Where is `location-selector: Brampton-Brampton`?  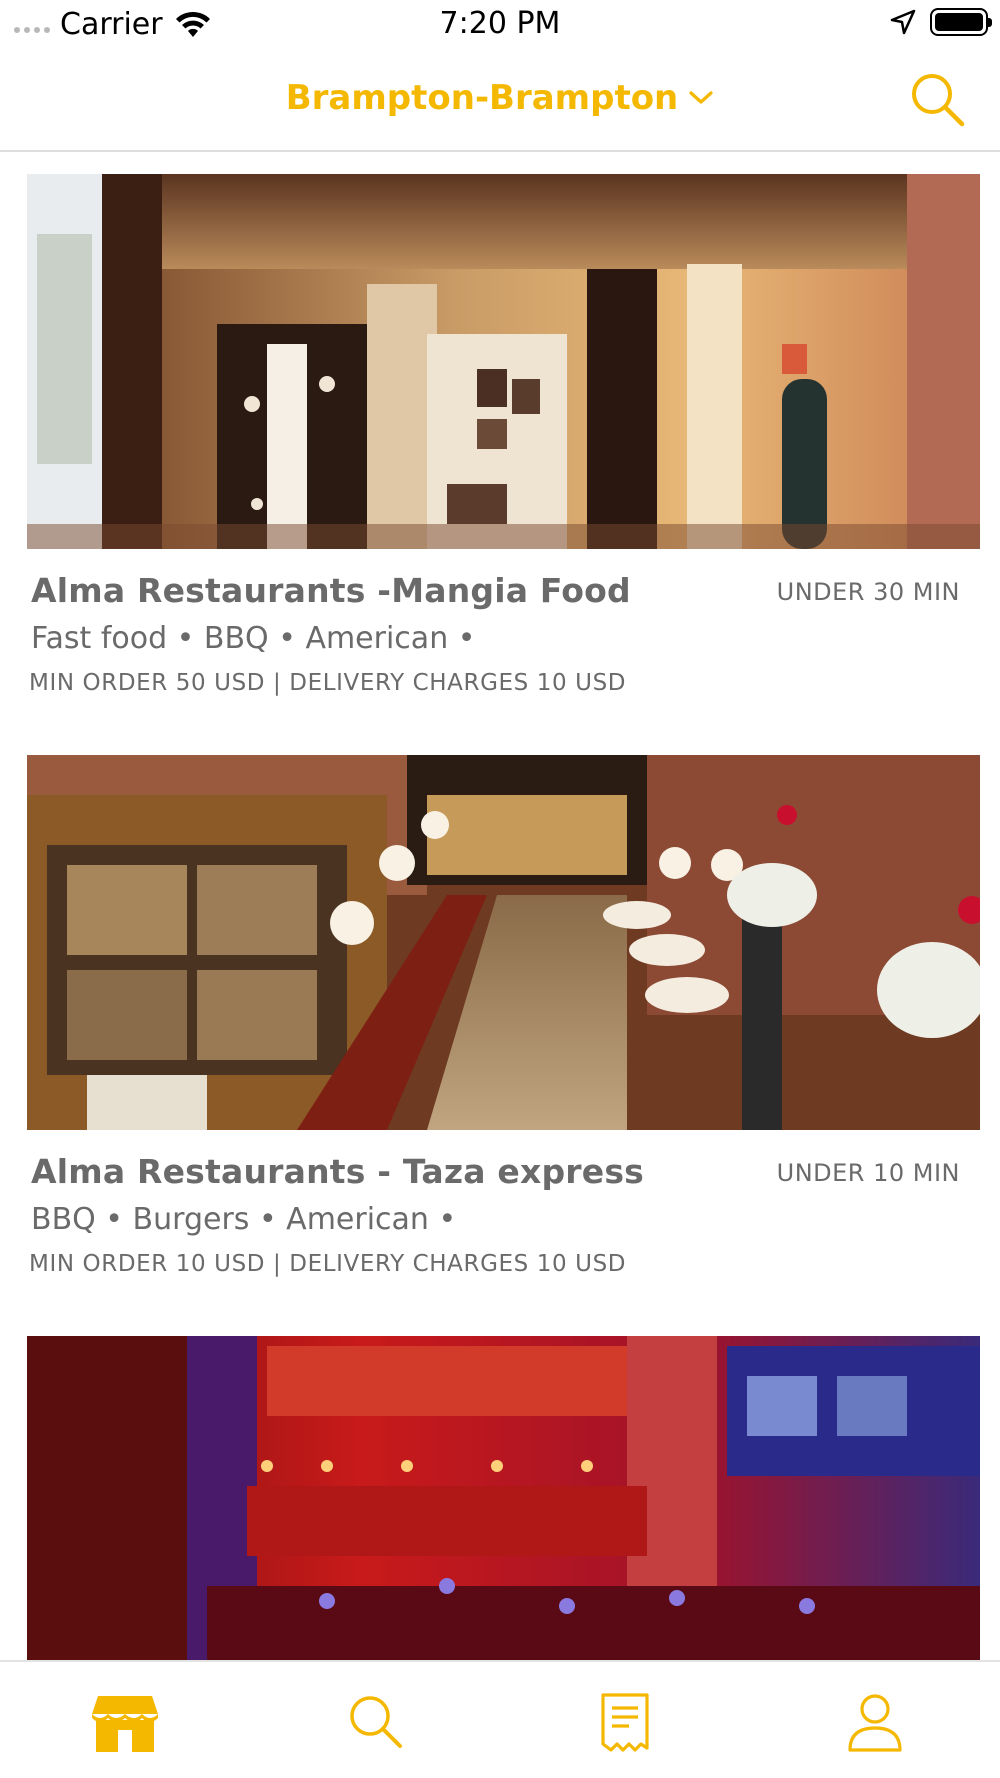 location-selector: Brampton-Brampton is located at coordinates (500, 98).